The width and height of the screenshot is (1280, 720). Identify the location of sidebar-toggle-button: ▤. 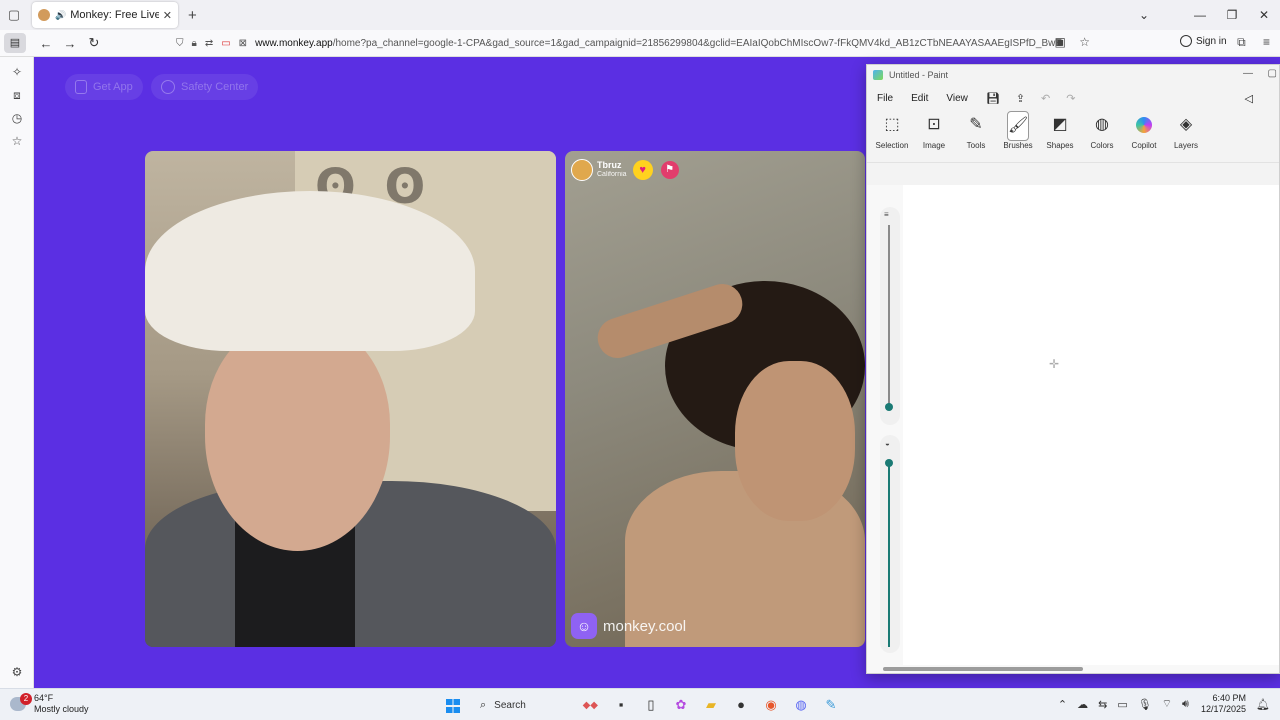
(15, 43).